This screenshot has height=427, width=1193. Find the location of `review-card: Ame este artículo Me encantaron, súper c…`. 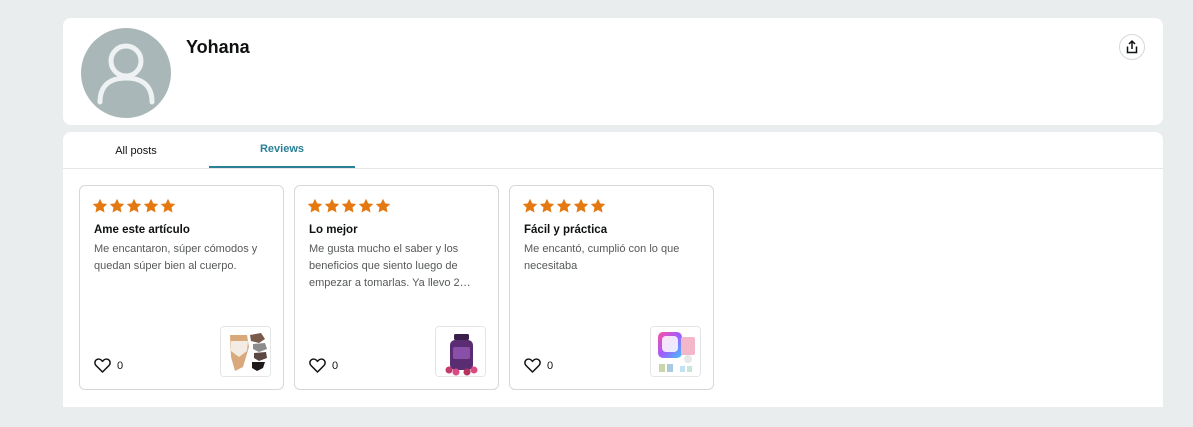

review-card: Ame este artículo Me encantaron, súper c… is located at coordinates (181, 287).